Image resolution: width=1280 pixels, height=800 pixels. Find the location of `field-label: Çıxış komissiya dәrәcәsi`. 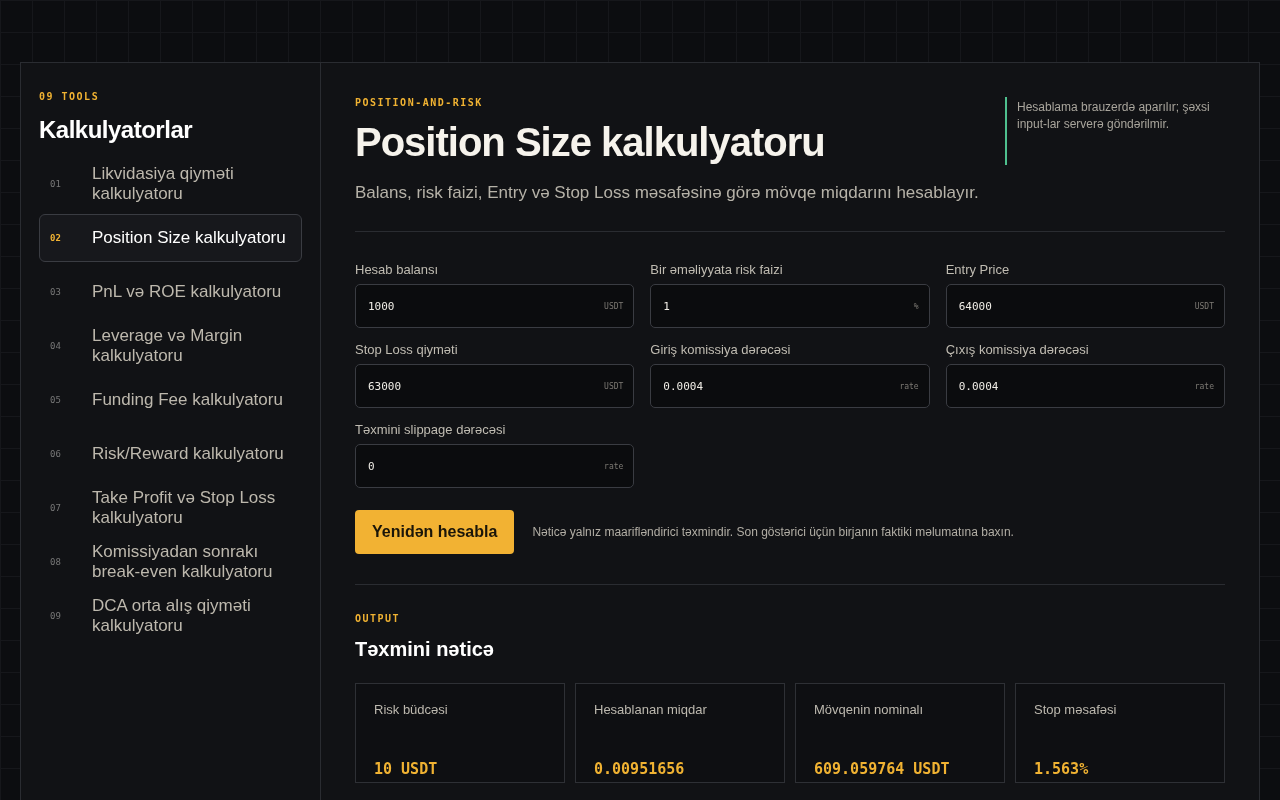

field-label: Çıxış komissiya dәrәcәsi is located at coordinates (1017, 349).